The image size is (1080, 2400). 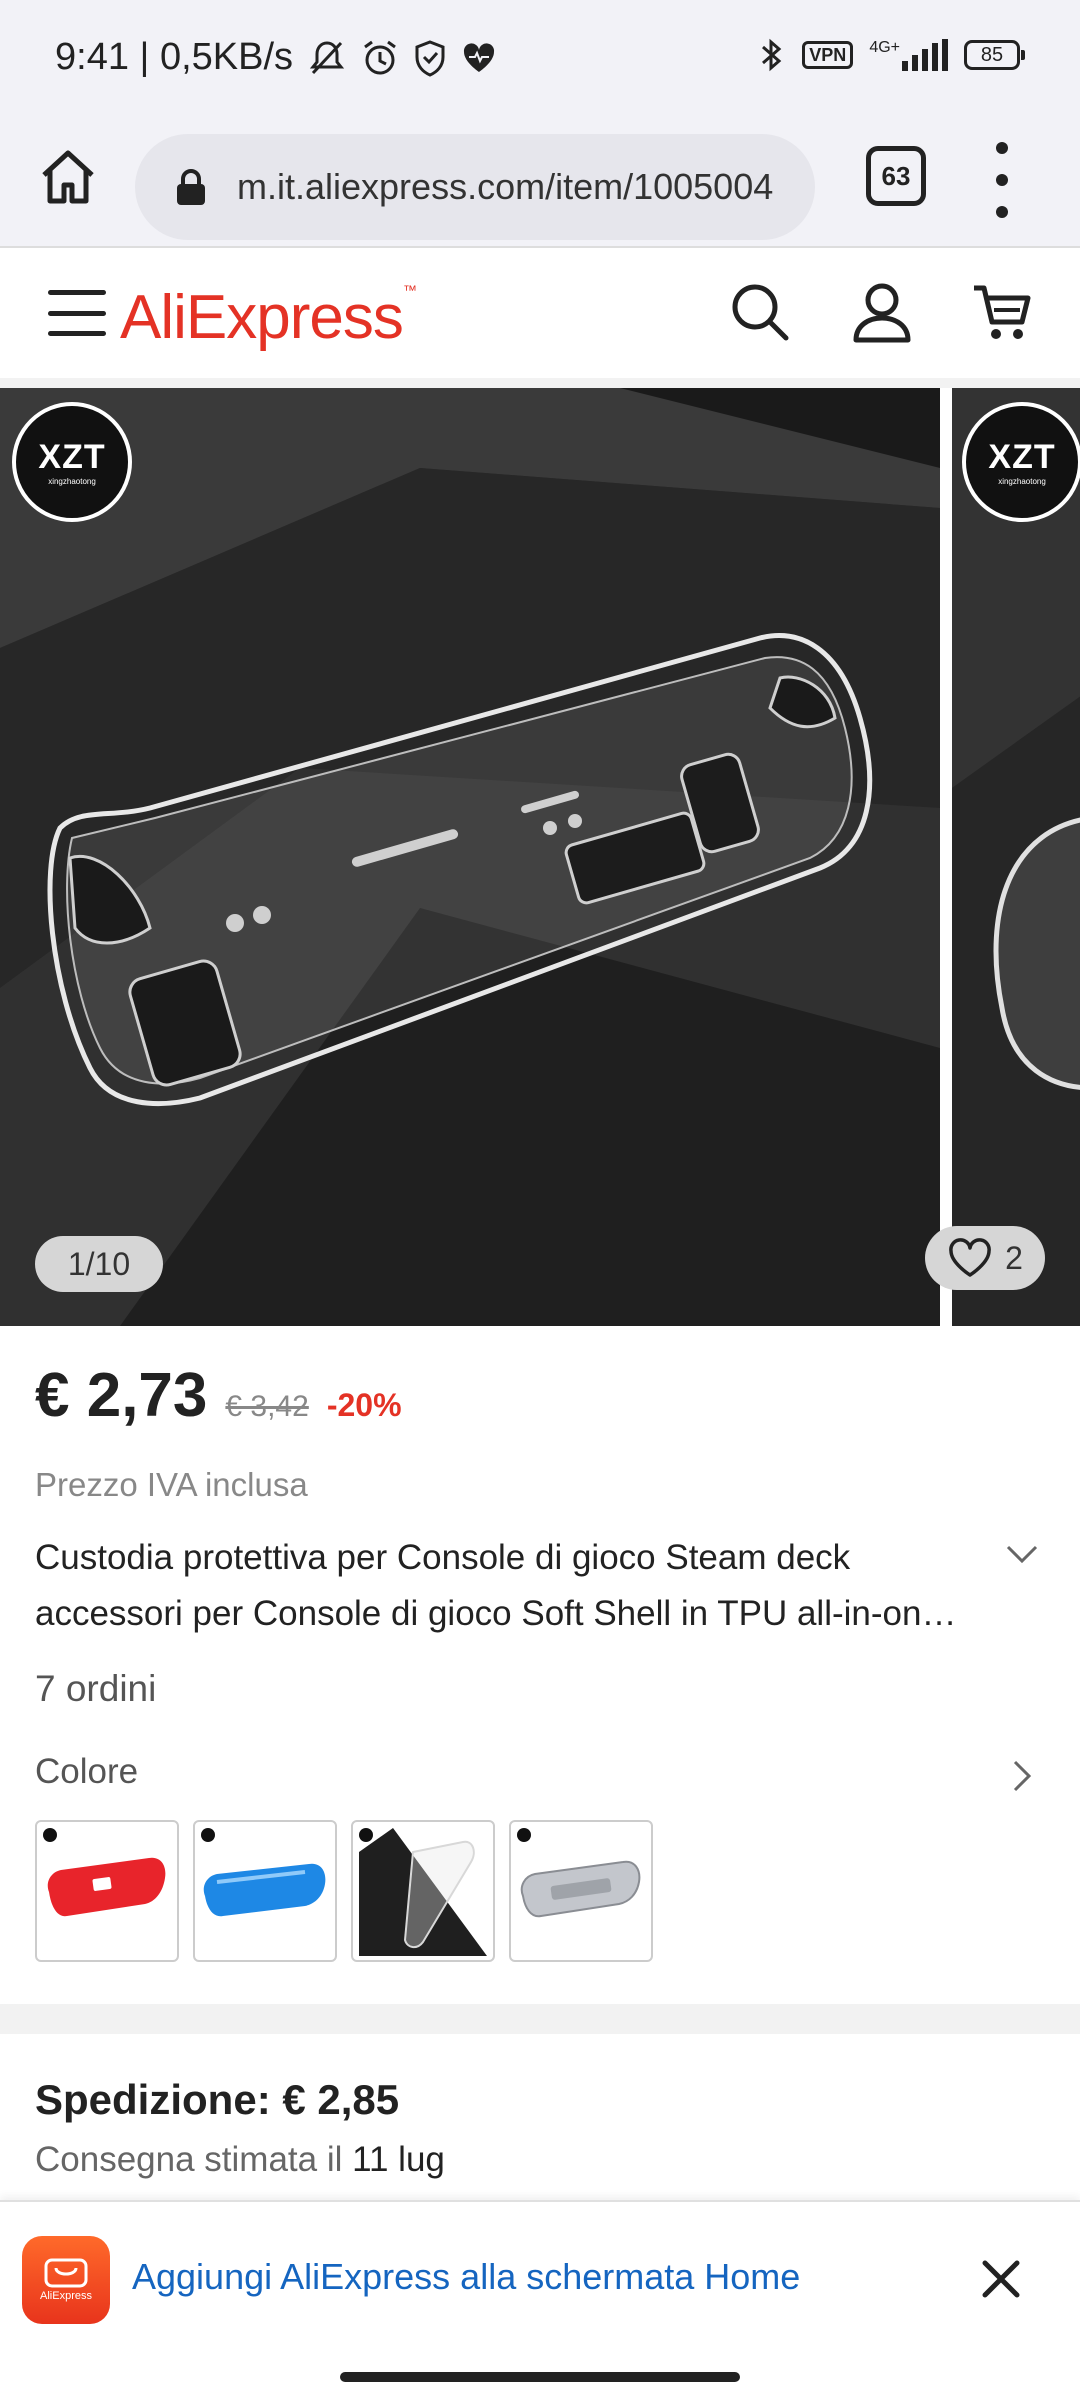 What do you see at coordinates (760, 312) in the screenshot?
I see `search-icon` at bounding box center [760, 312].